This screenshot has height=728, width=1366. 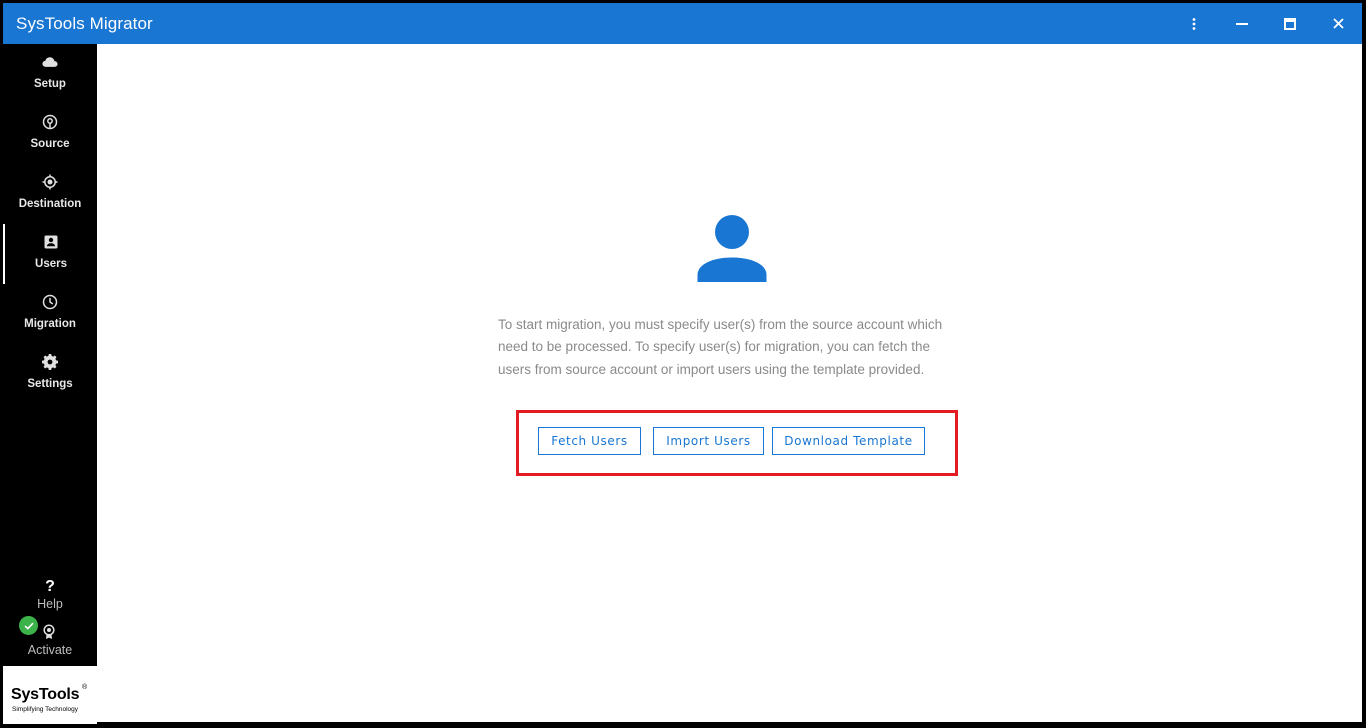 What do you see at coordinates (50, 144) in the screenshot?
I see `sidebar-item-label: Source` at bounding box center [50, 144].